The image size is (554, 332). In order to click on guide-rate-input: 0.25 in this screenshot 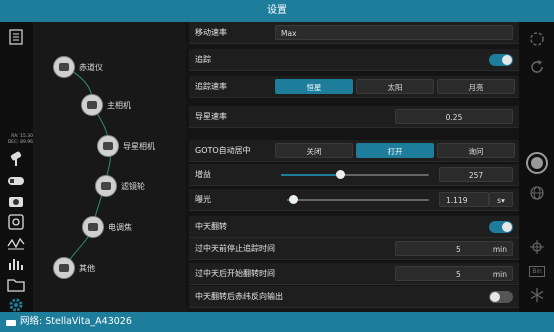, I will do `click(454, 116)`.